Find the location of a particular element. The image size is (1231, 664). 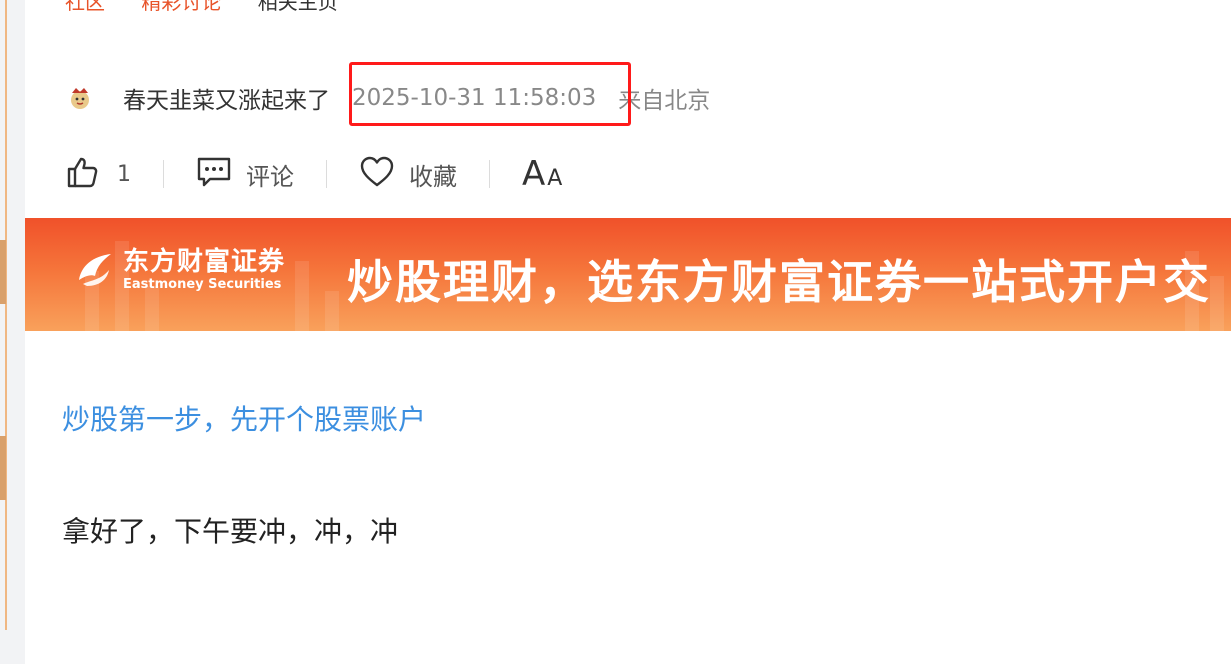

avatar-icon is located at coordinates (80, 98).